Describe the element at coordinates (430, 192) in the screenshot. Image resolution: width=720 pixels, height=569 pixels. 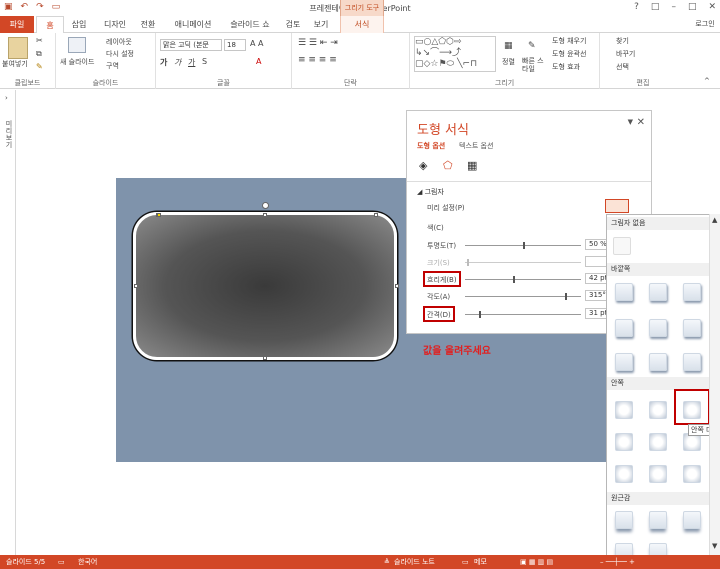
I see `section-shadow: ◢ 그림자` at that location.